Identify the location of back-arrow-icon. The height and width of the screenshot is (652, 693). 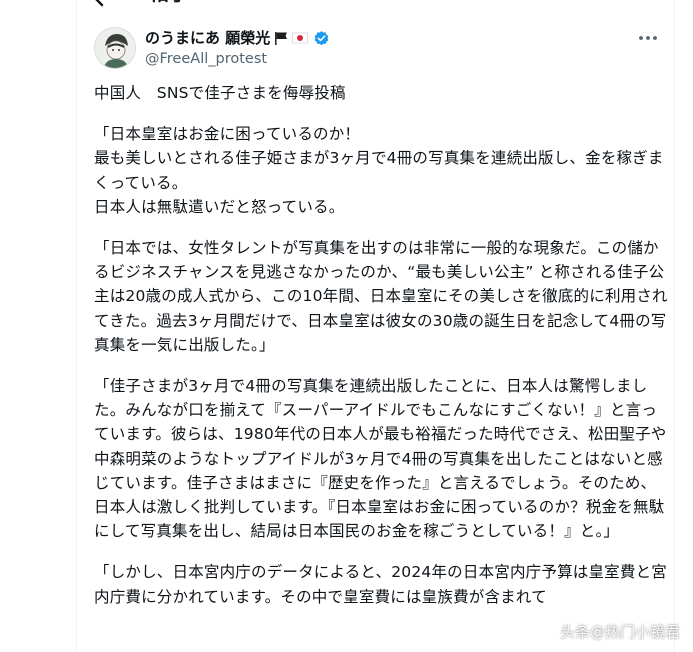
(104, 4).